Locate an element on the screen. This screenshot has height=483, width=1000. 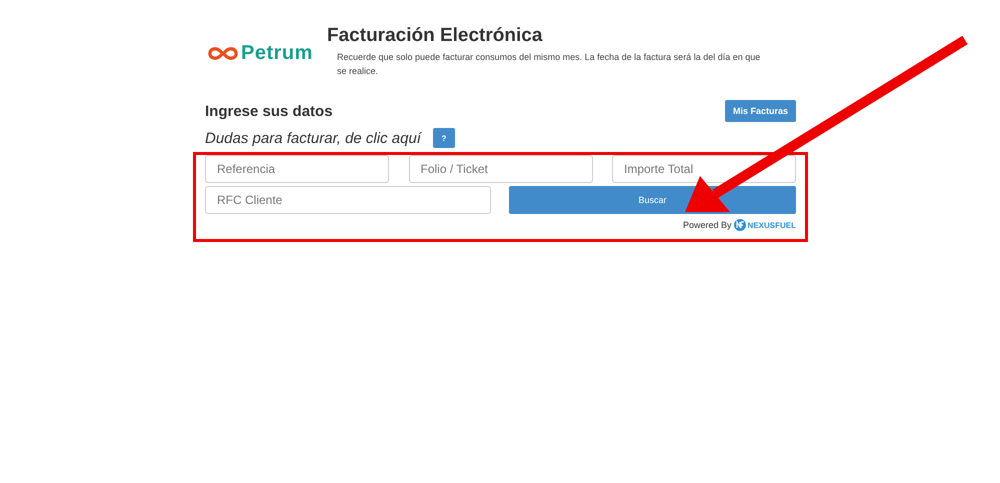
brand-name: Petrum is located at coordinates (277, 53).